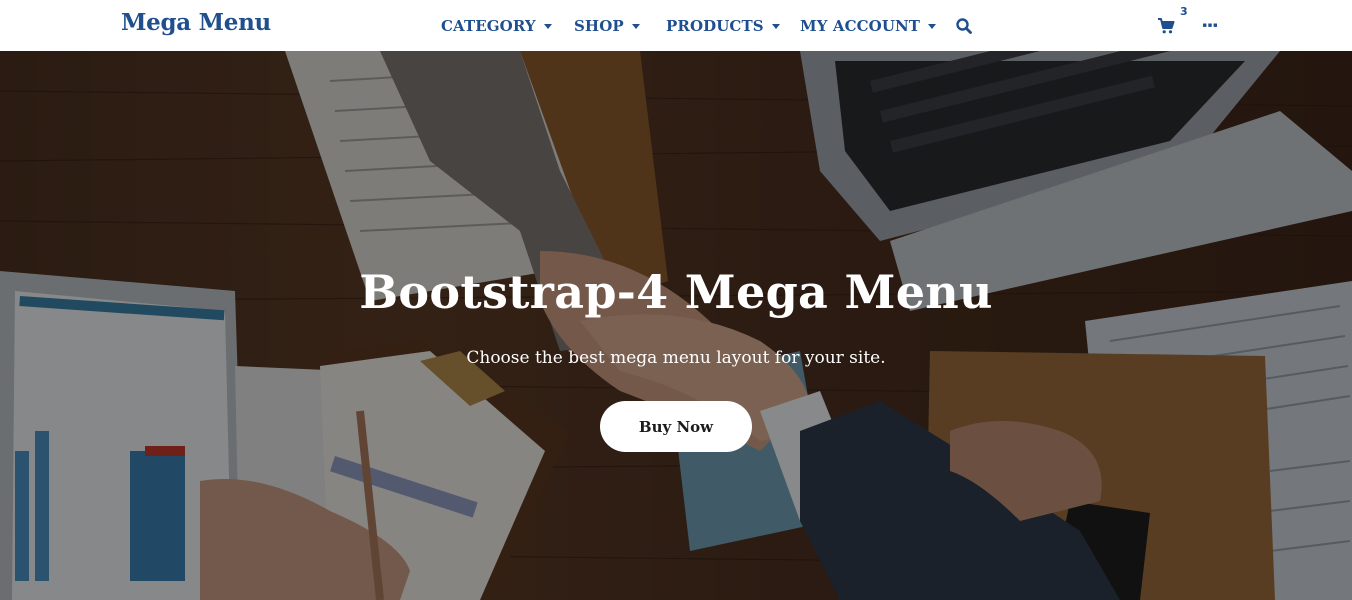  Describe the element at coordinates (676, 292) in the screenshot. I see `hero-title: Bootstrap-4 Mega Menu` at that location.